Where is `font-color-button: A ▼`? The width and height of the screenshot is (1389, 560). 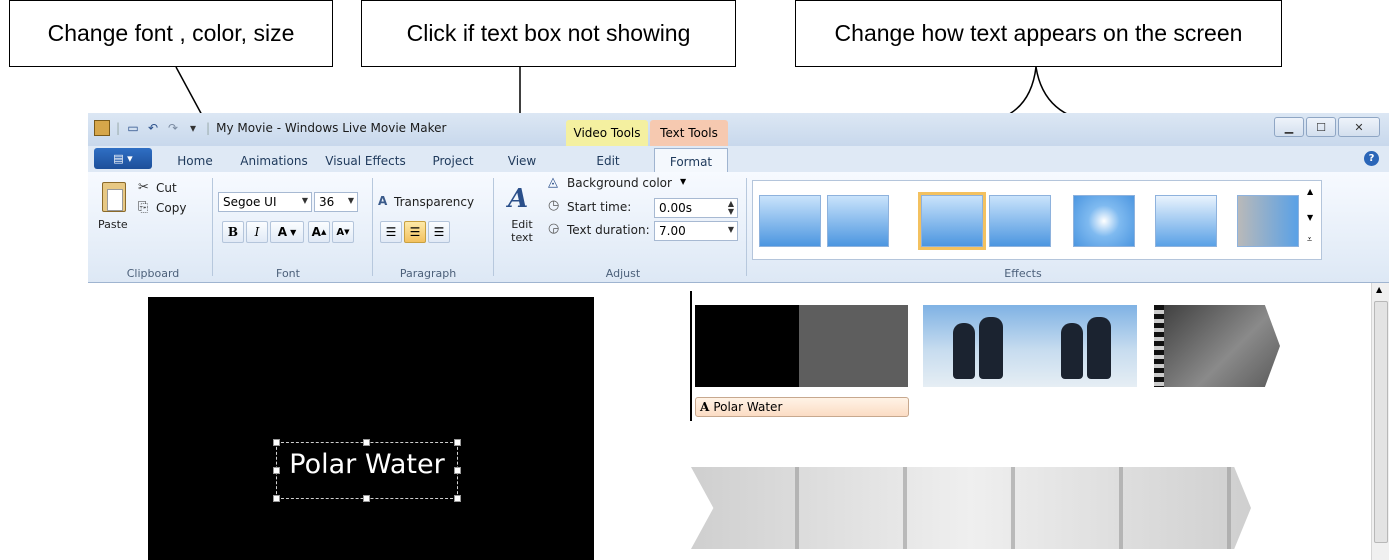
font-color-button: A ▼ is located at coordinates (287, 232).